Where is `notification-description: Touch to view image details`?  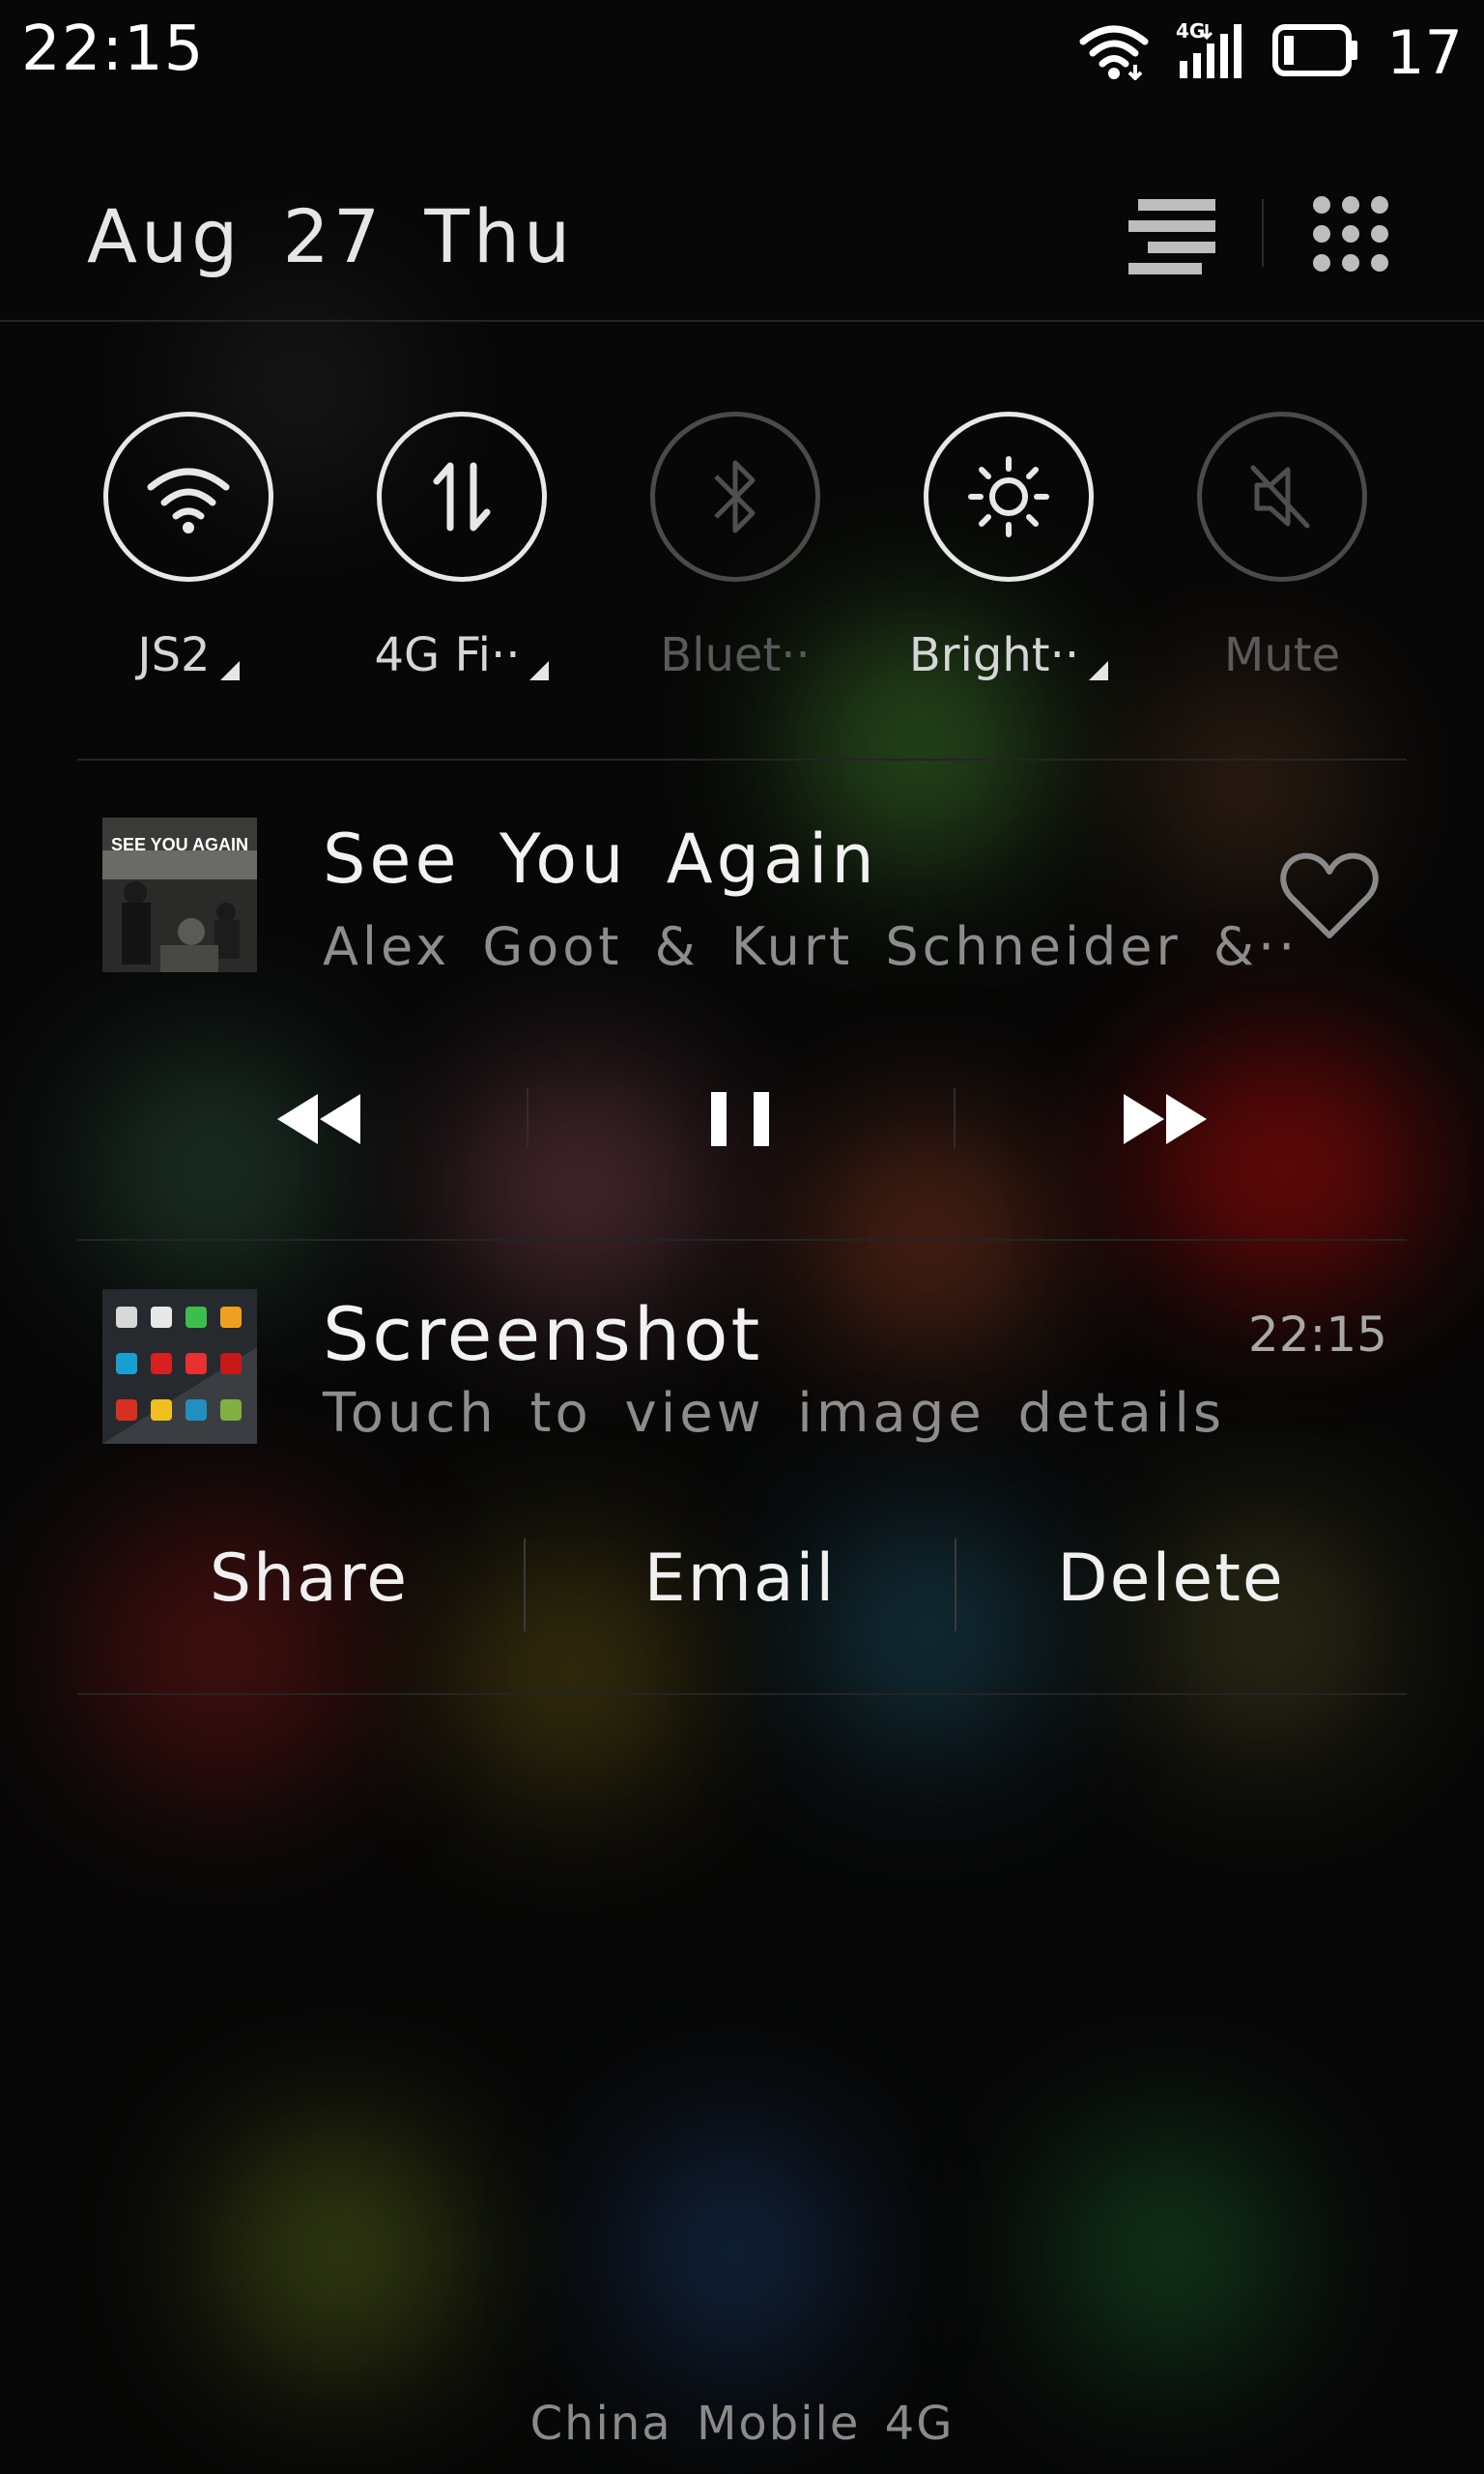 notification-description: Touch to view image details is located at coordinates (775, 1414).